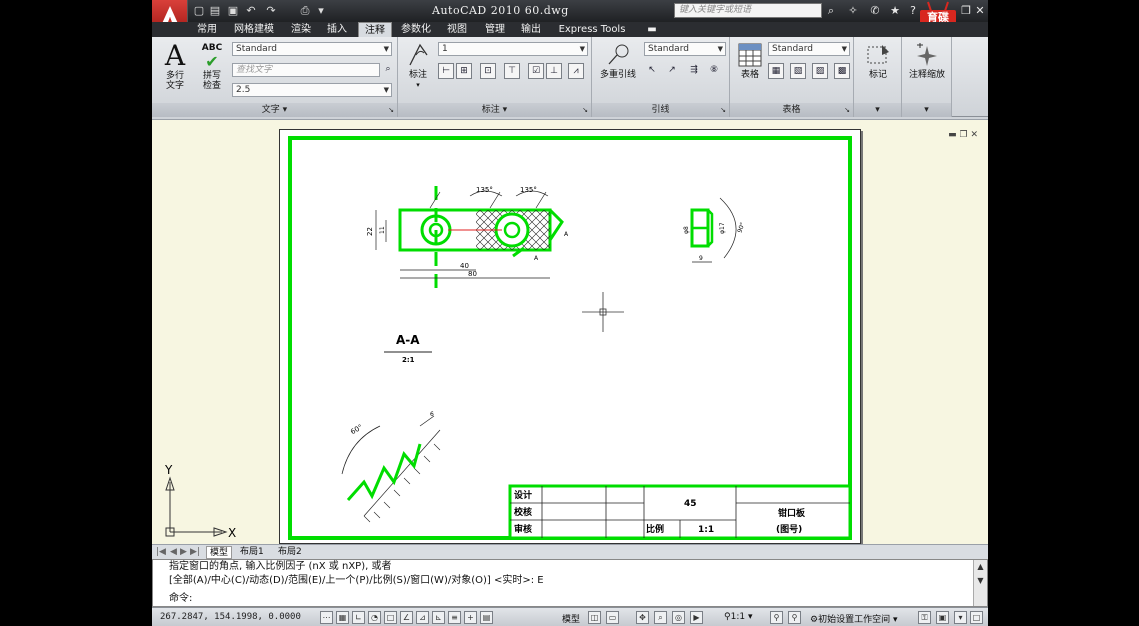 This screenshot has height=626, width=1139. I want to click on command-prompt: 命令:, so click(180, 599).